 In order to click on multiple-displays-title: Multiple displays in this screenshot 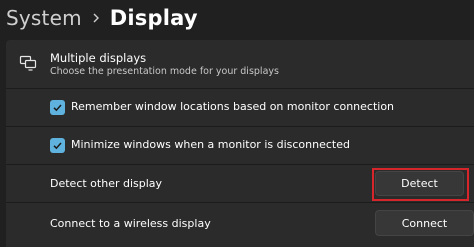, I will do `click(98, 58)`.